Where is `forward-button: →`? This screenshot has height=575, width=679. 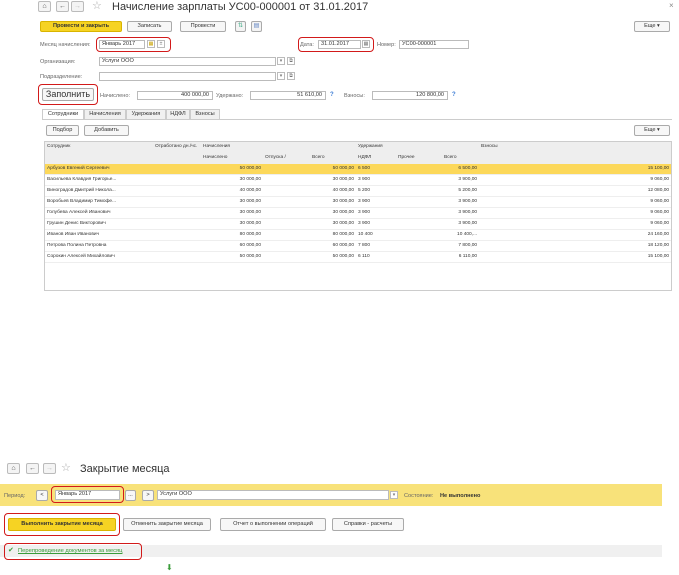
forward-button: → is located at coordinates (77, 6).